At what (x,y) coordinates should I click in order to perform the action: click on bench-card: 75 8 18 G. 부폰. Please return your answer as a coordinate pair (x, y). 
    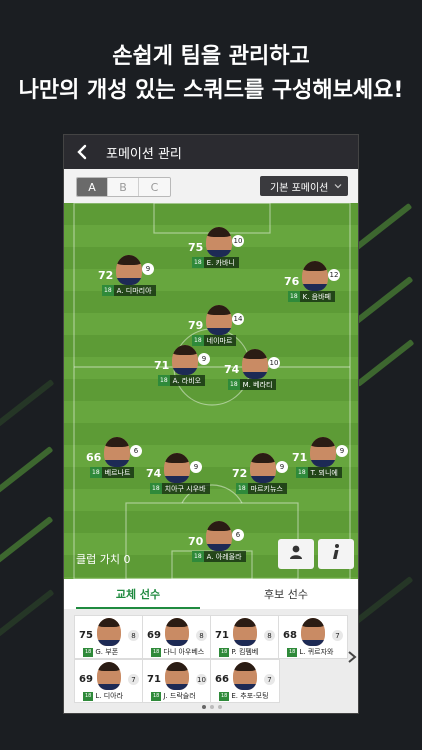
    Looking at the image, I should click on (109, 637).